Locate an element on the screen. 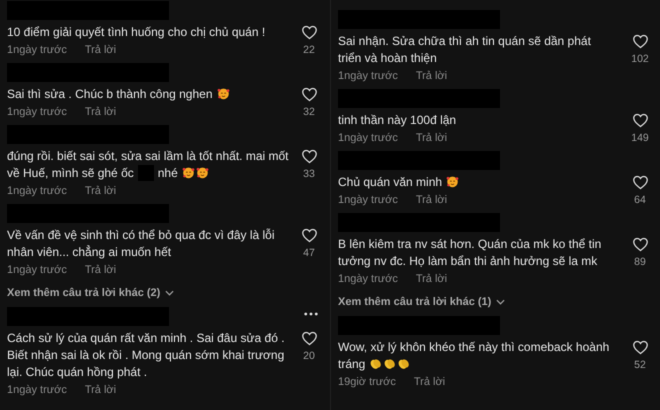 The image size is (660, 410). comment-text: Sai nhận. Sửa chữa thì ah tin quán sẽ dần phát triển và hoàn thiện is located at coordinates (464, 49).